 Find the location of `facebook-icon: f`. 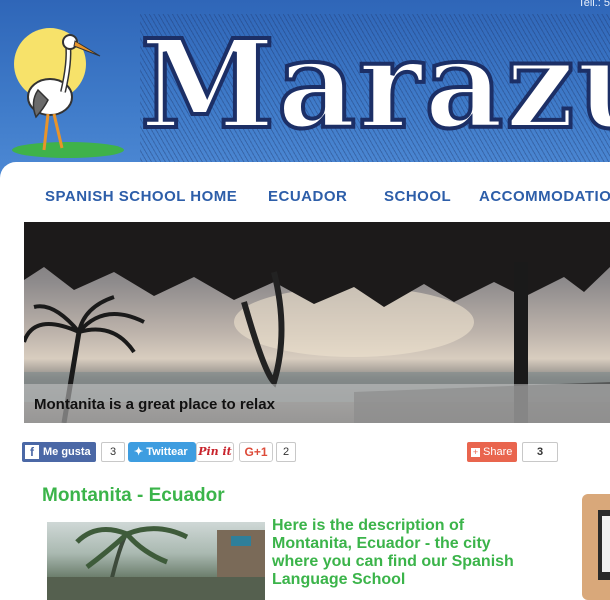

facebook-icon: f is located at coordinates (32, 452).